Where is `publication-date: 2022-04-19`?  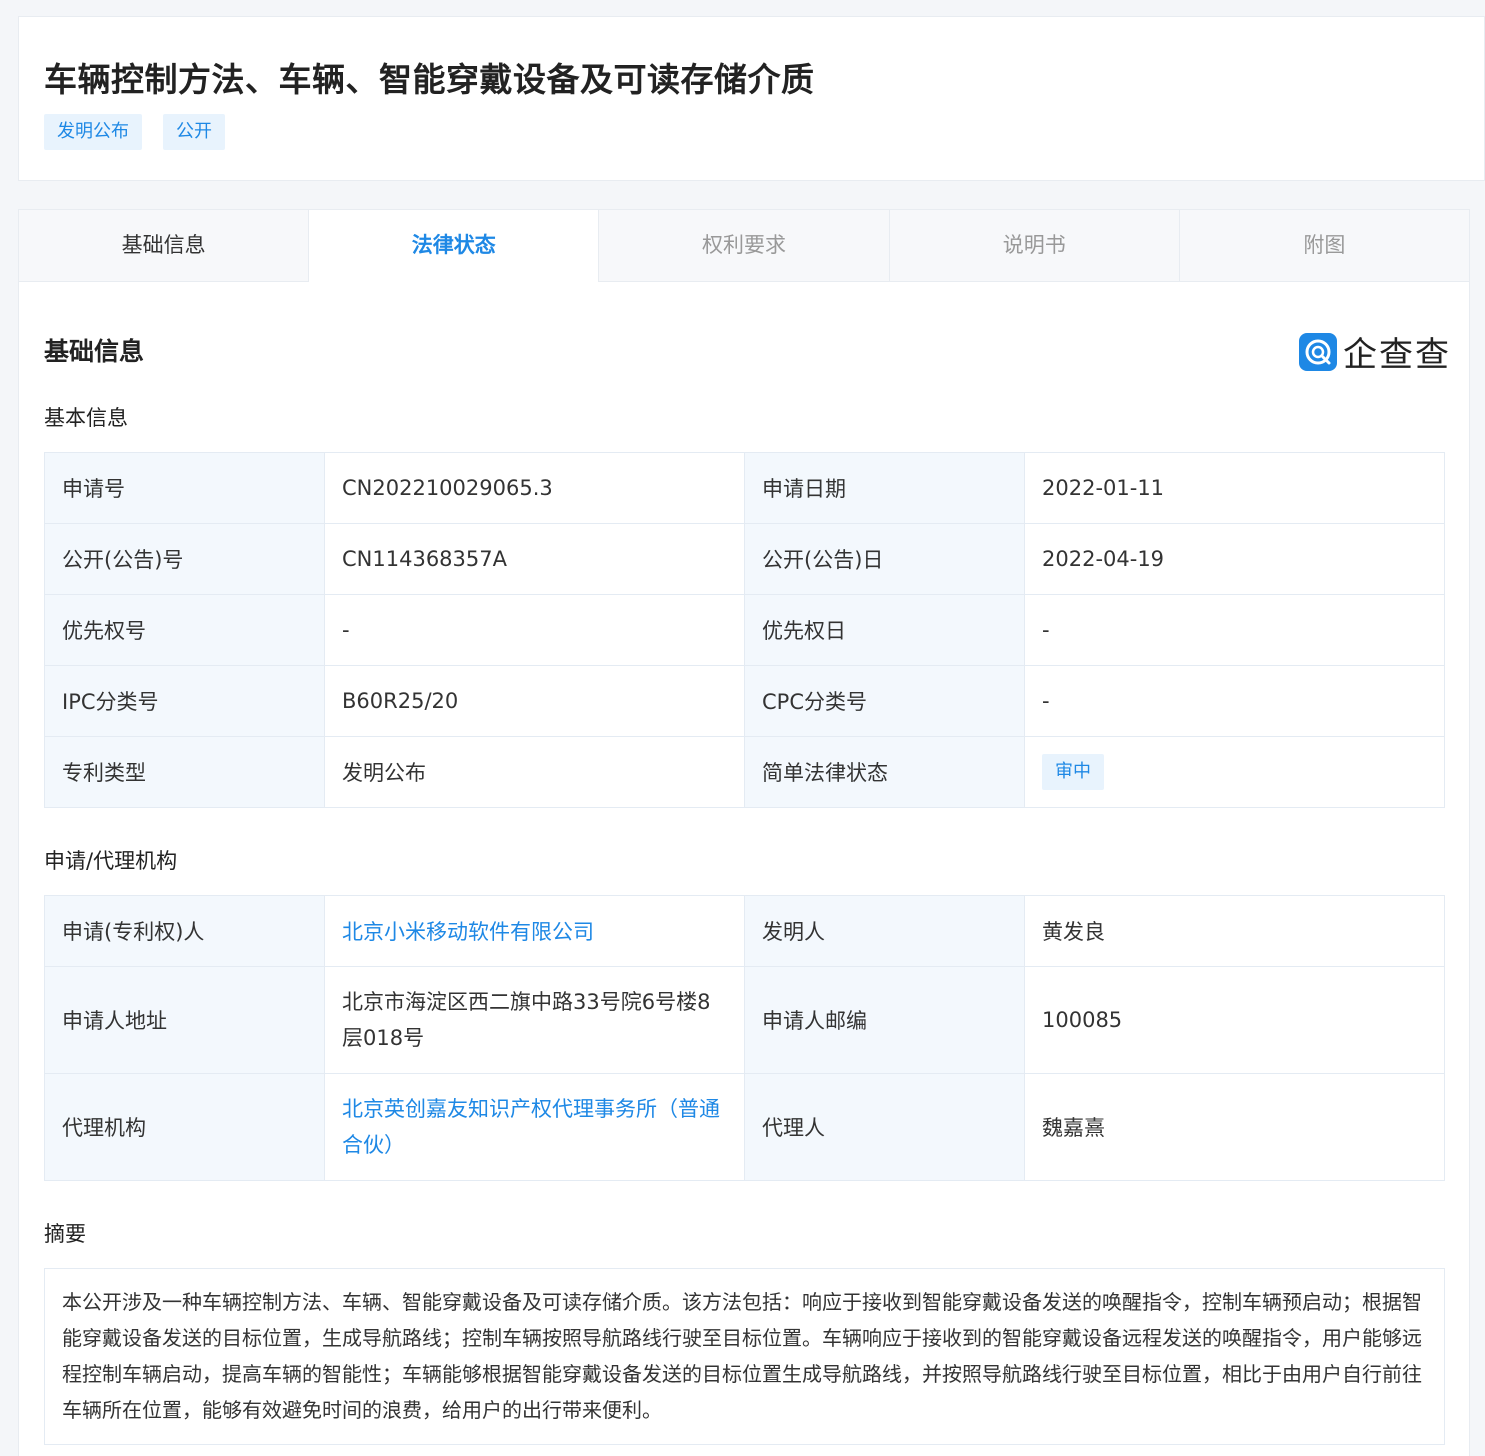 publication-date: 2022-04-19 is located at coordinates (1234, 559).